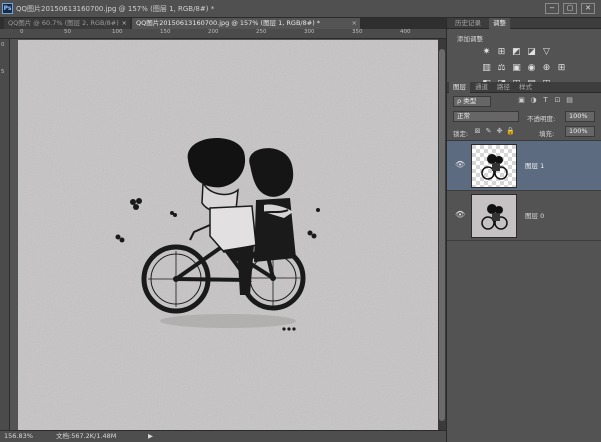 This screenshot has height=442, width=601. What do you see at coordinates (472, 101) in the screenshot?
I see `layer-filter-kind-select: ρ 类型` at bounding box center [472, 101].